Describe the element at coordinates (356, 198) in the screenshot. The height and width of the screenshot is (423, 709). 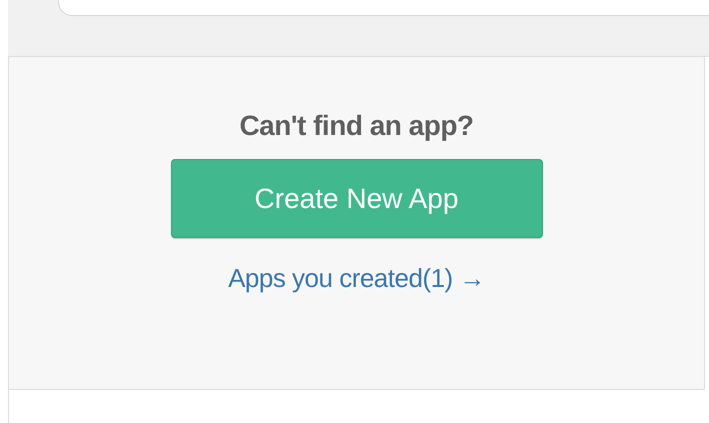
I see `create-new-app-button: Create New App` at that location.